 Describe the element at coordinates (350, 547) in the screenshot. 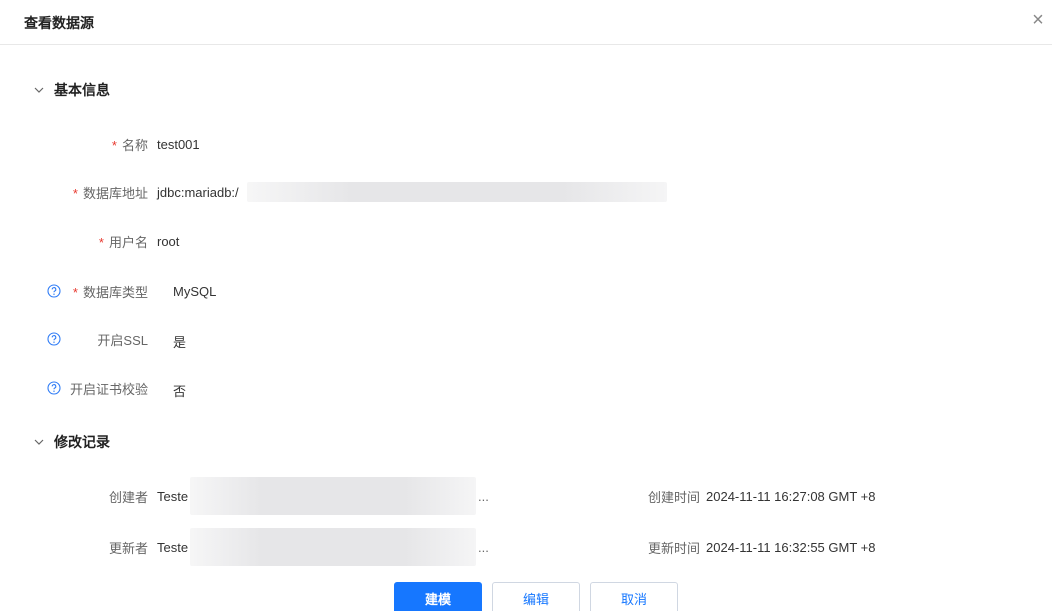

I see `field-updated-time-label: 更新时间` at that location.